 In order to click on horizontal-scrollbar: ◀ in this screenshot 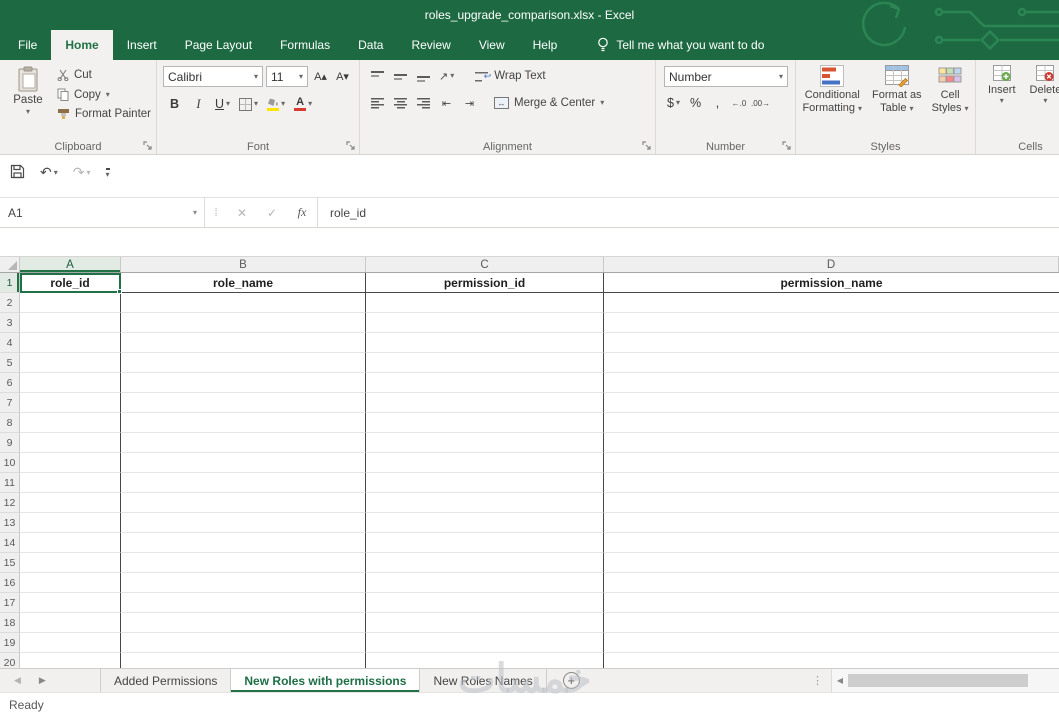, I will do `click(945, 680)`.